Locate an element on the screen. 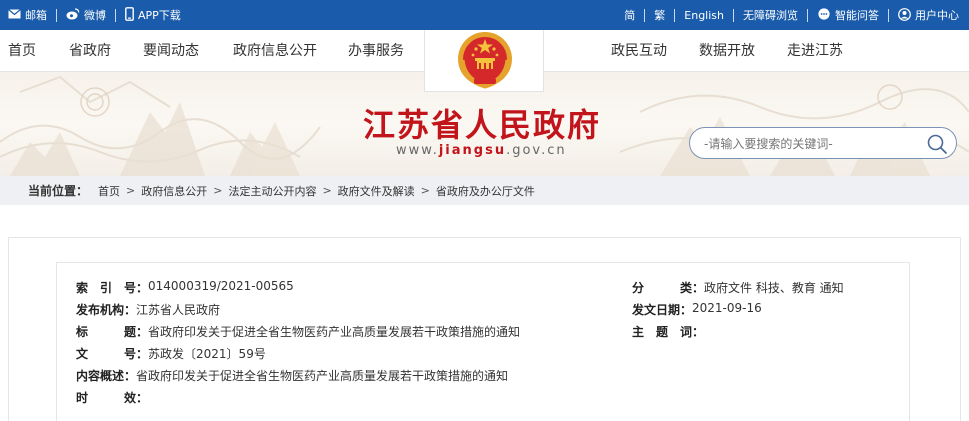  info-row-title: 标 题： 省政府印发关于促进全省生物医药产业高质量发展若干政策措施的通知 is located at coordinates (298, 331).